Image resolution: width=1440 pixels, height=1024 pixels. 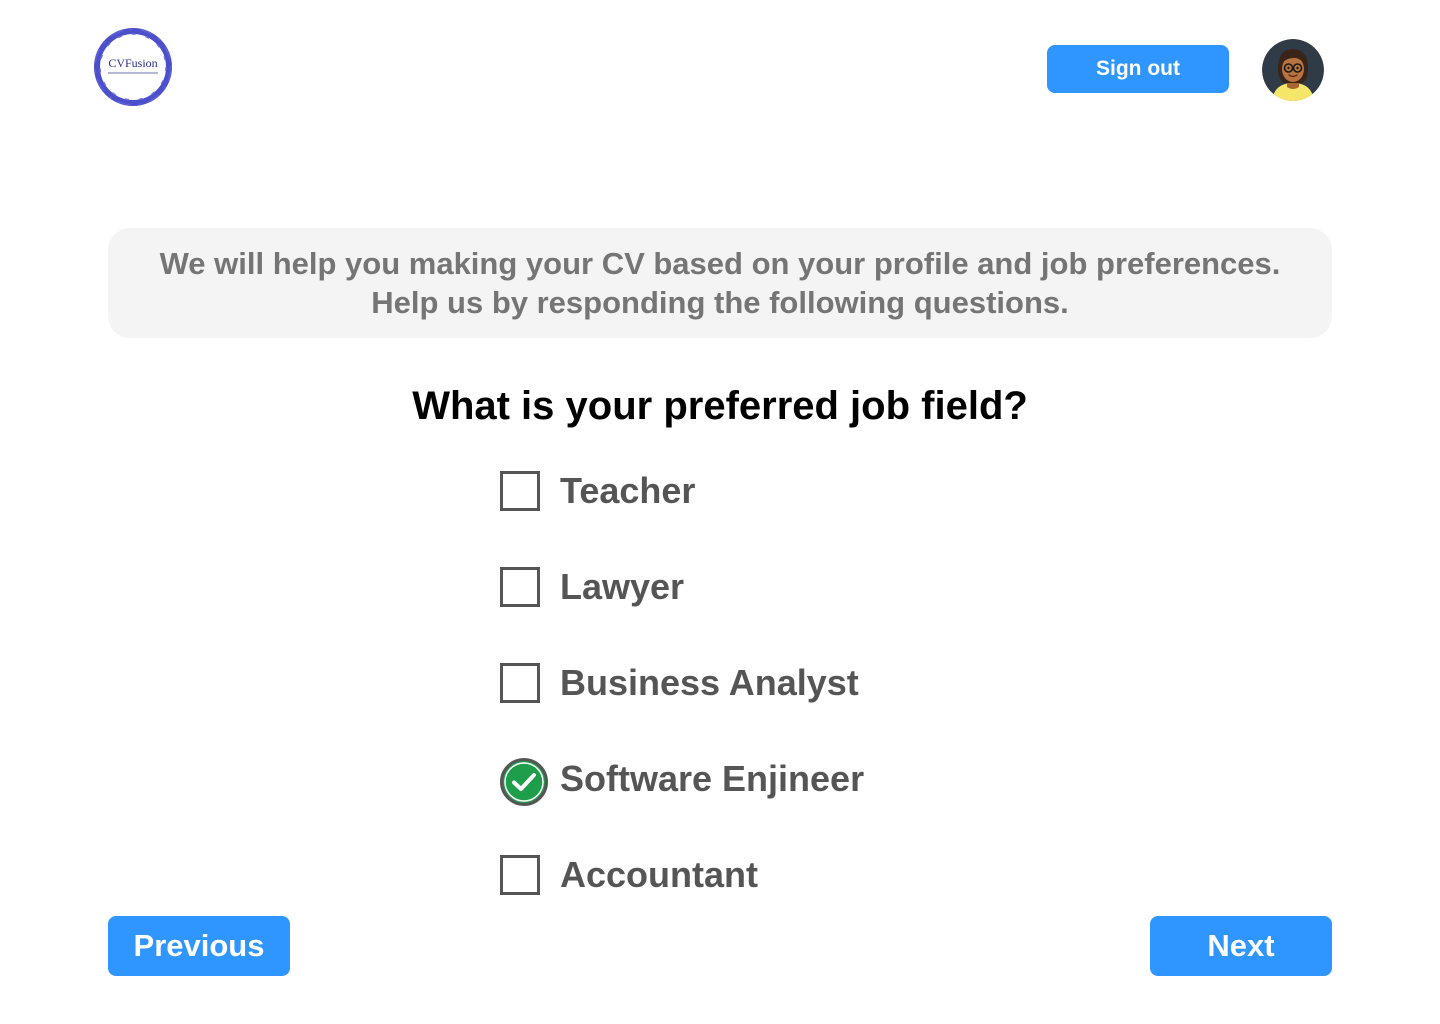 I want to click on option-label: Teacher, so click(x=628, y=490).